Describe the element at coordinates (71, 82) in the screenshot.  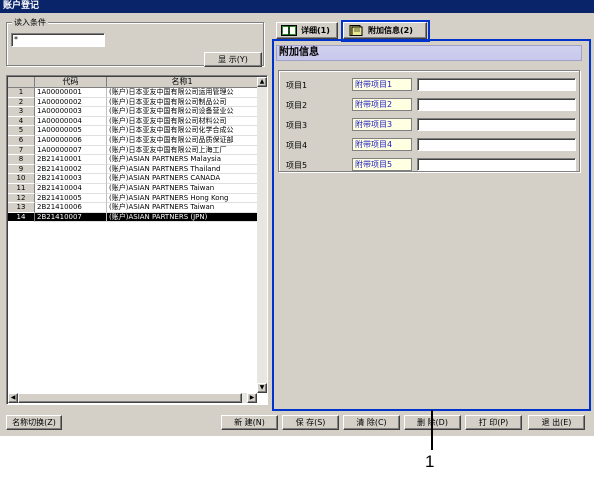
I see `header-code: 代码` at that location.